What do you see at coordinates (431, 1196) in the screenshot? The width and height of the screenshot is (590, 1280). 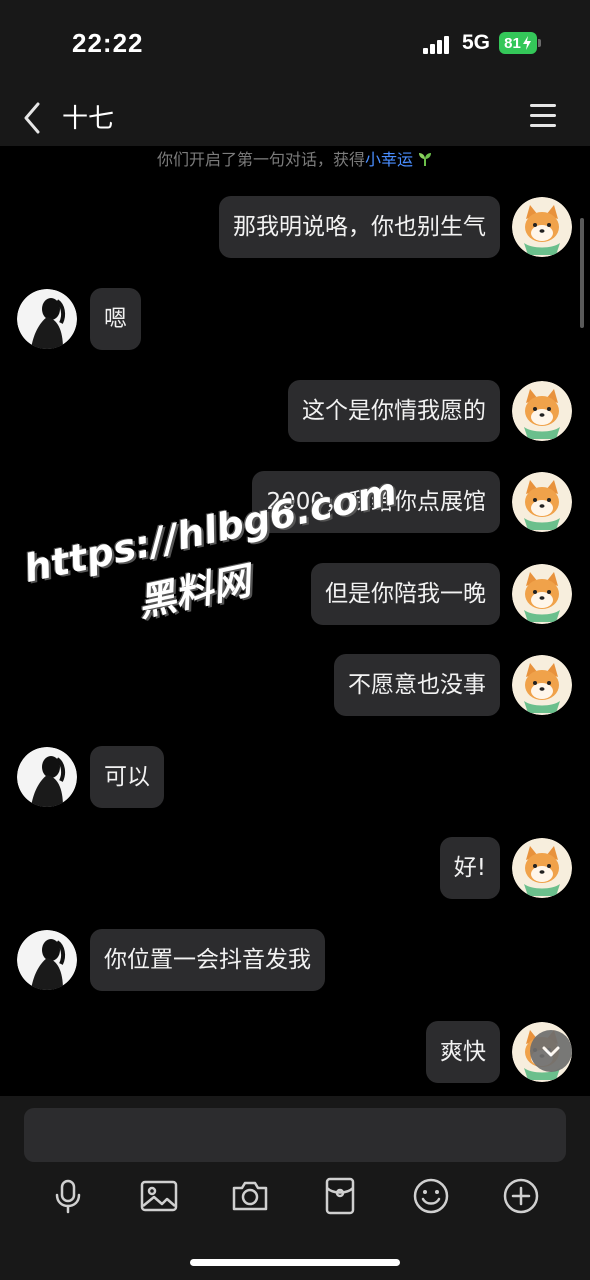 I see `emoji-icon` at bounding box center [431, 1196].